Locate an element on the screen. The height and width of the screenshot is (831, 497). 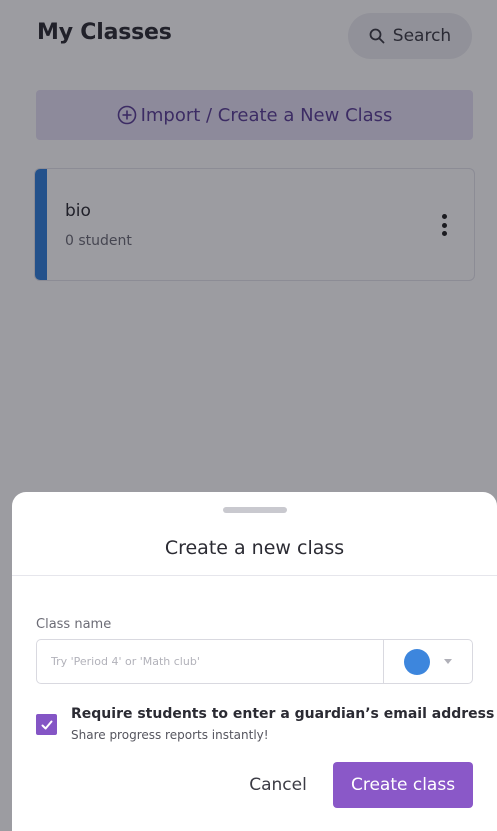
divider is located at coordinates (254, 575).